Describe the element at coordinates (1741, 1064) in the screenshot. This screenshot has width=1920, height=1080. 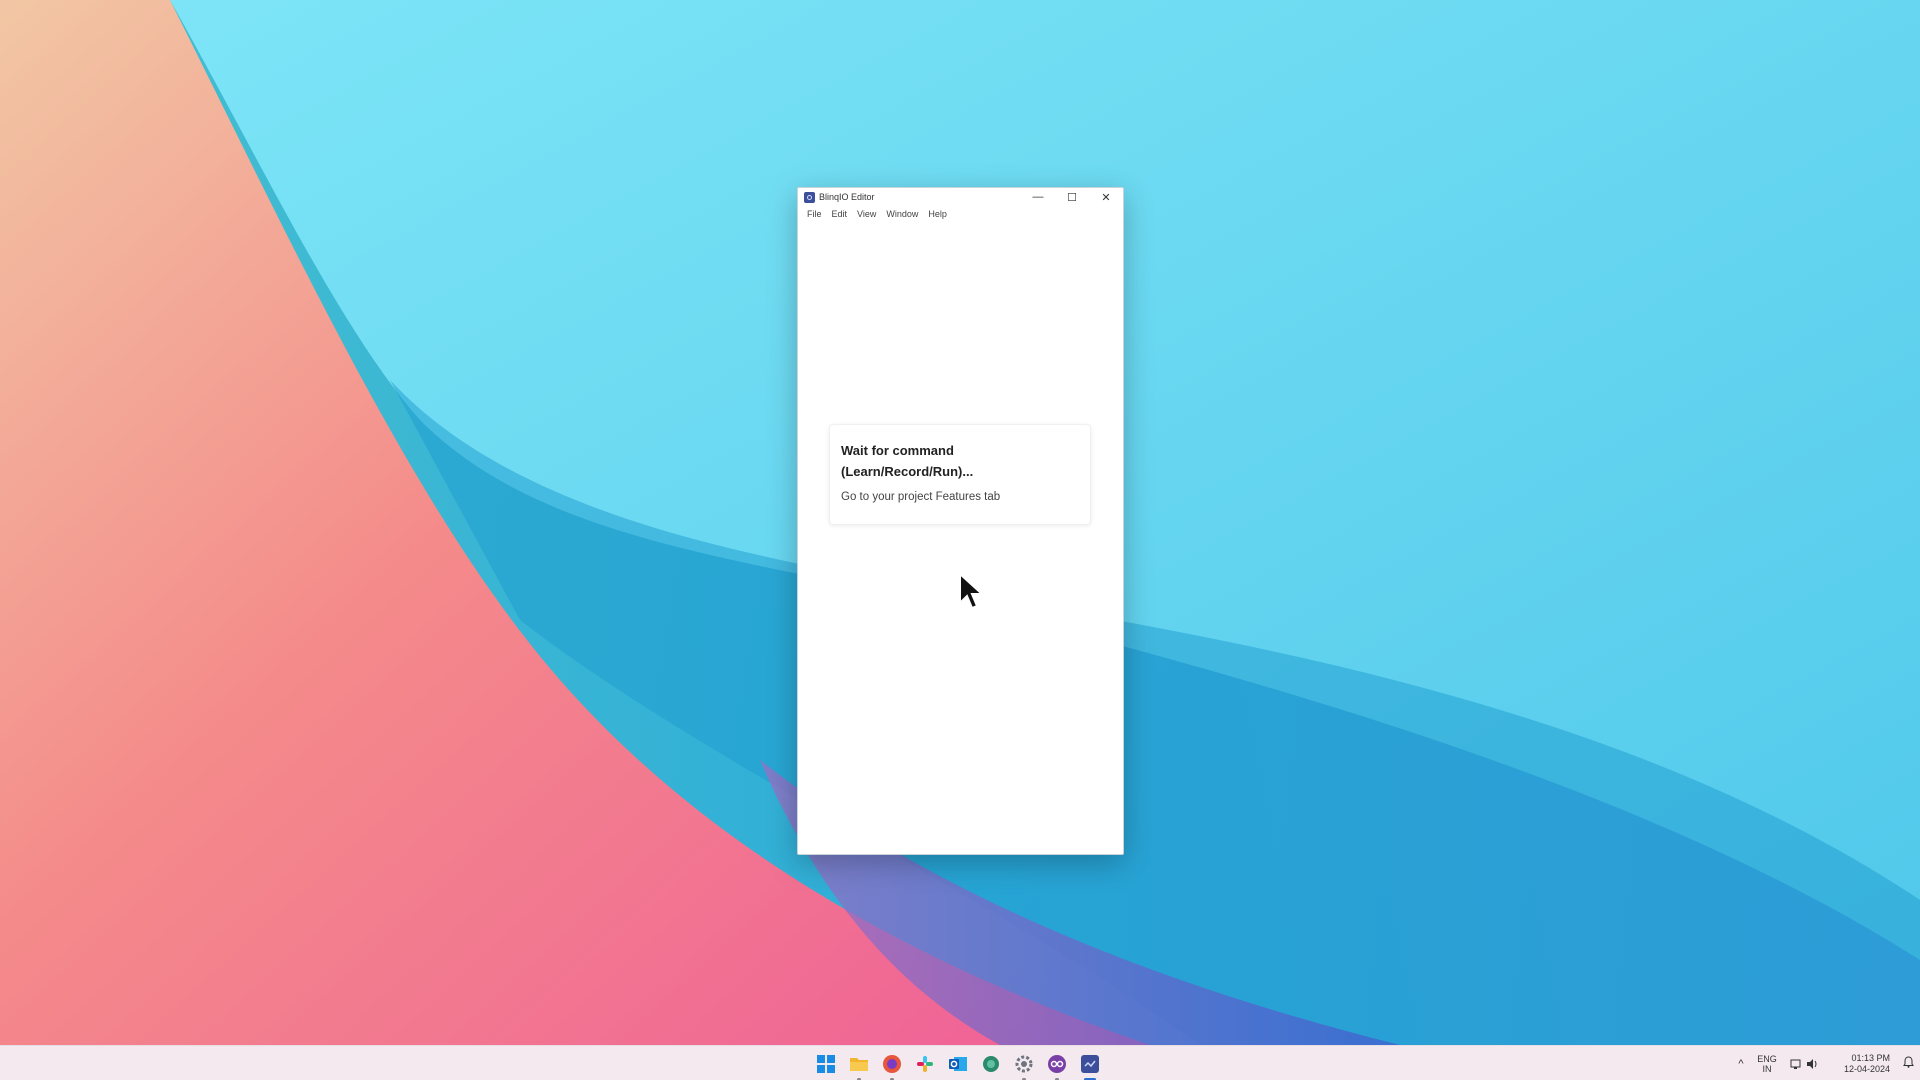
I see `chevron-up-icon: ^` at that location.